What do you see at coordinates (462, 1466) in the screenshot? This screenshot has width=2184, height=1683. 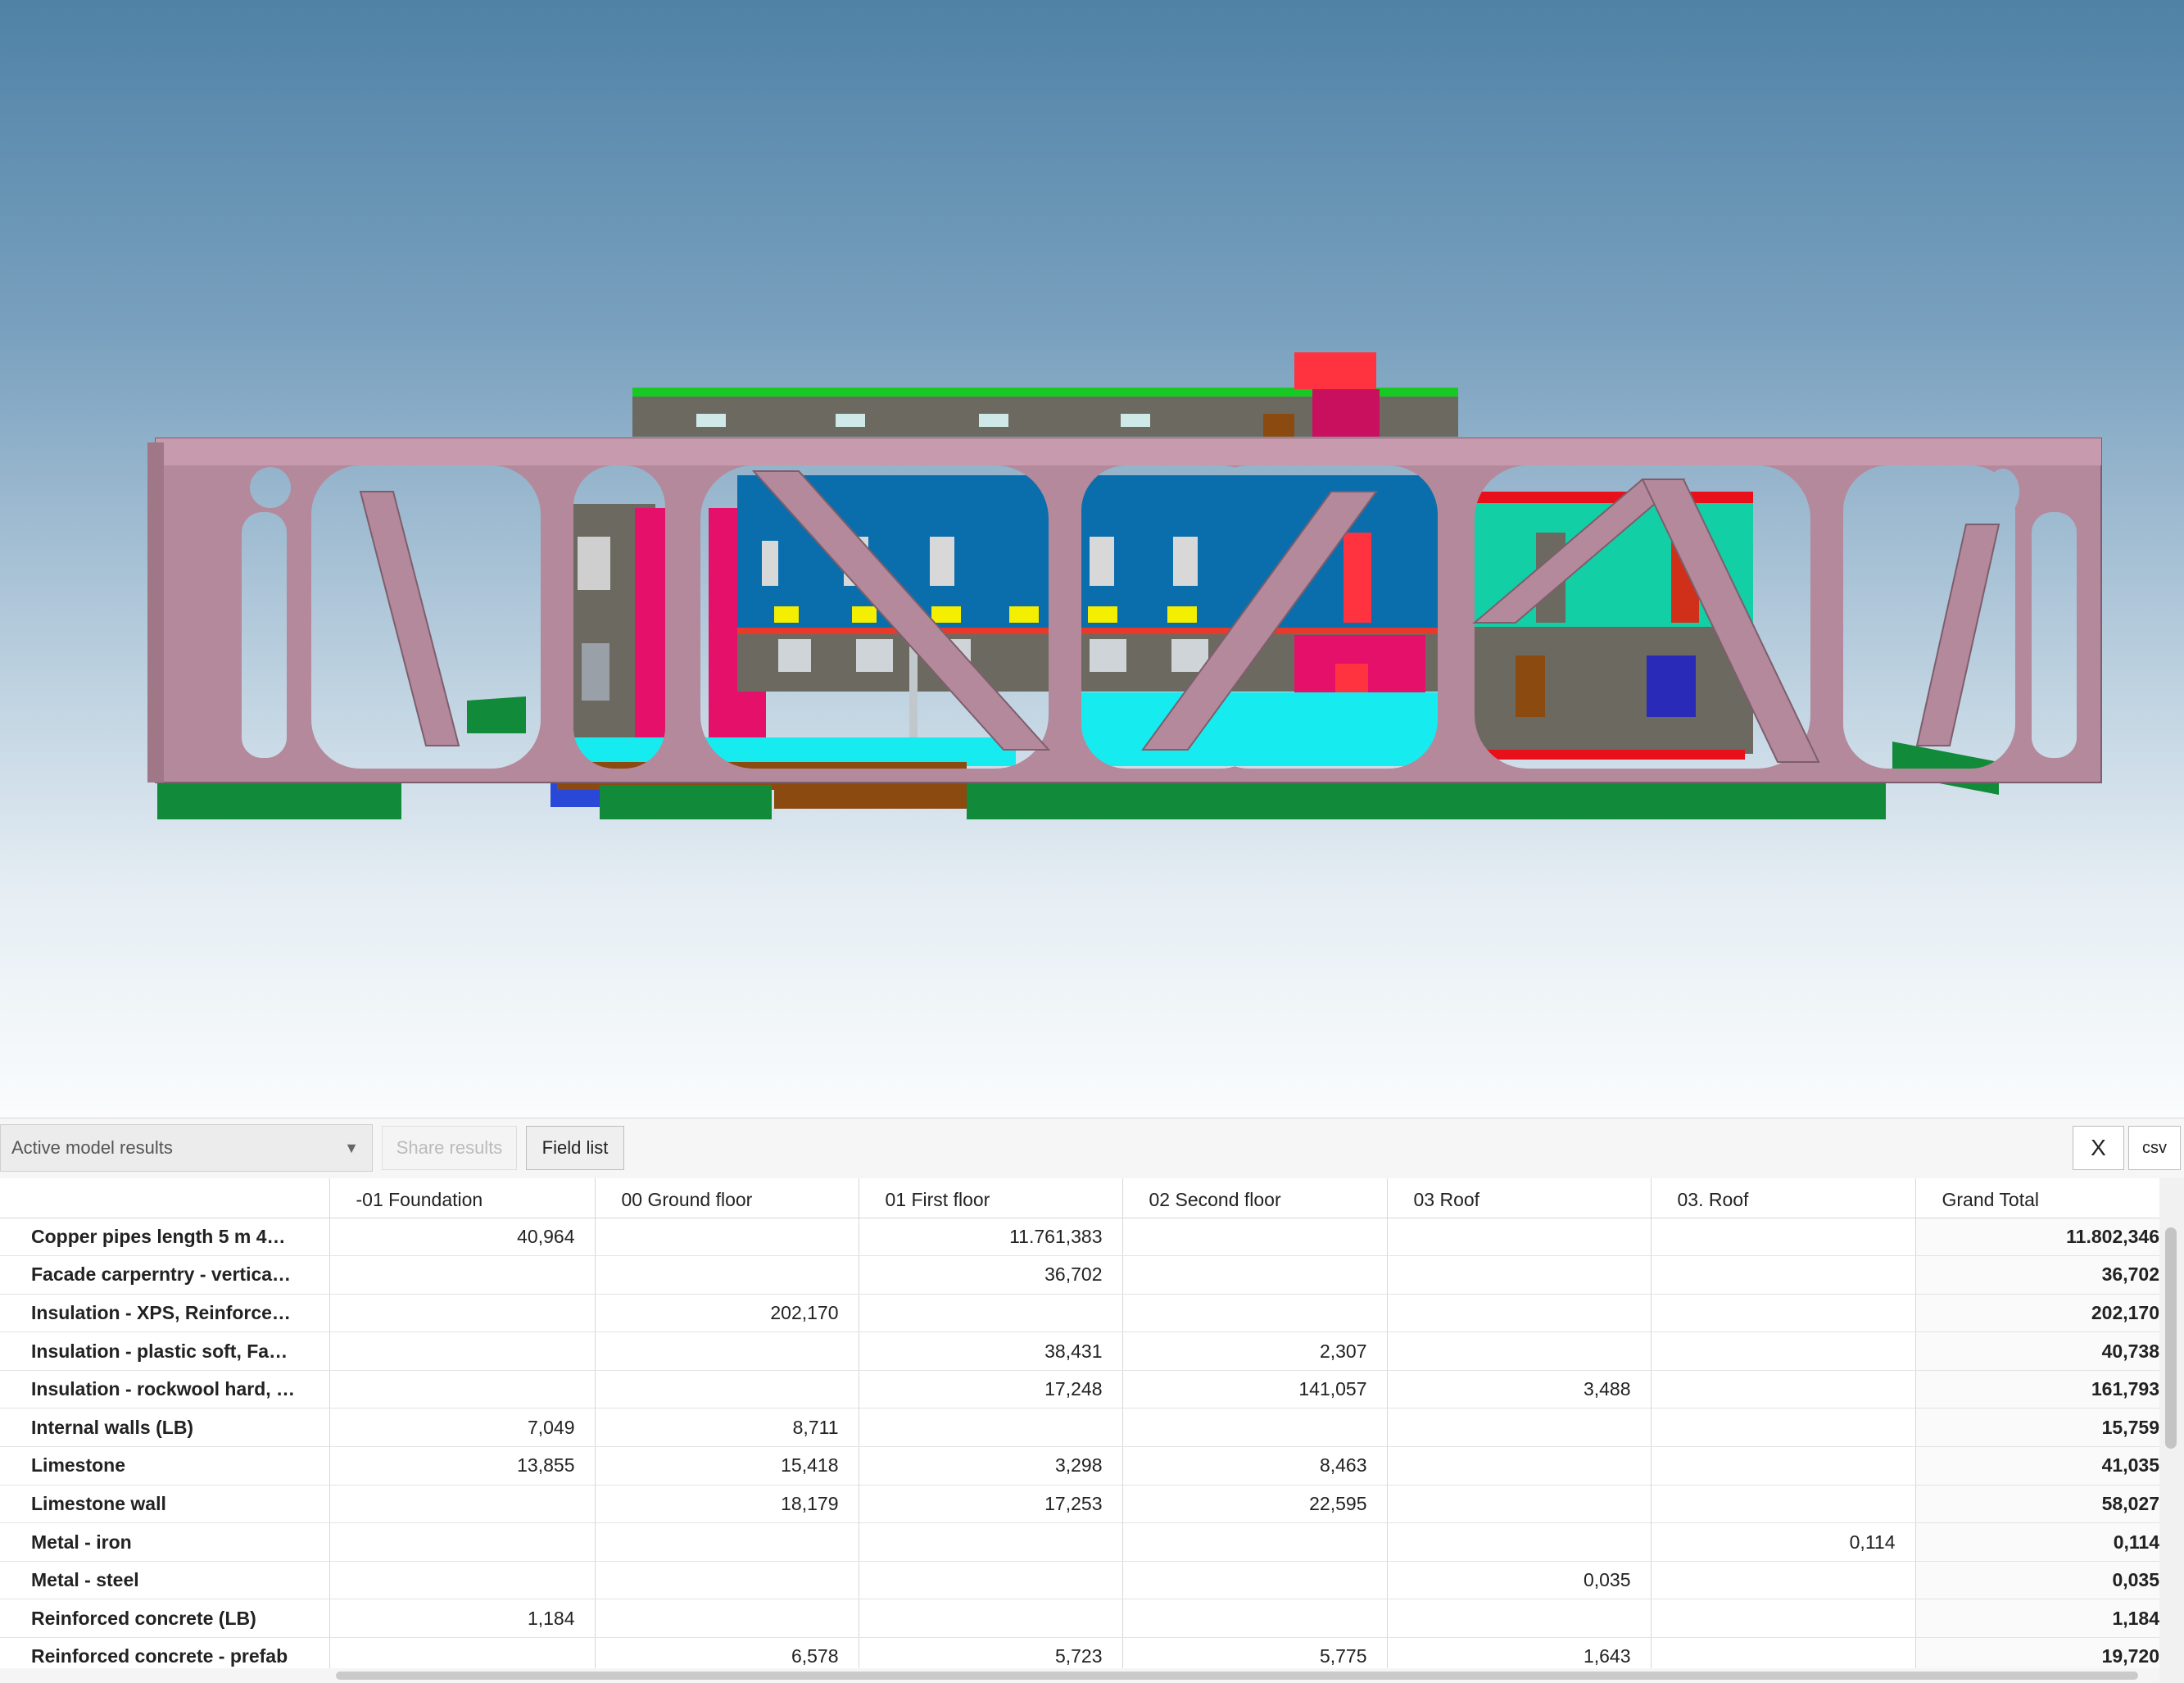 I see `table-cell: 13,855` at bounding box center [462, 1466].